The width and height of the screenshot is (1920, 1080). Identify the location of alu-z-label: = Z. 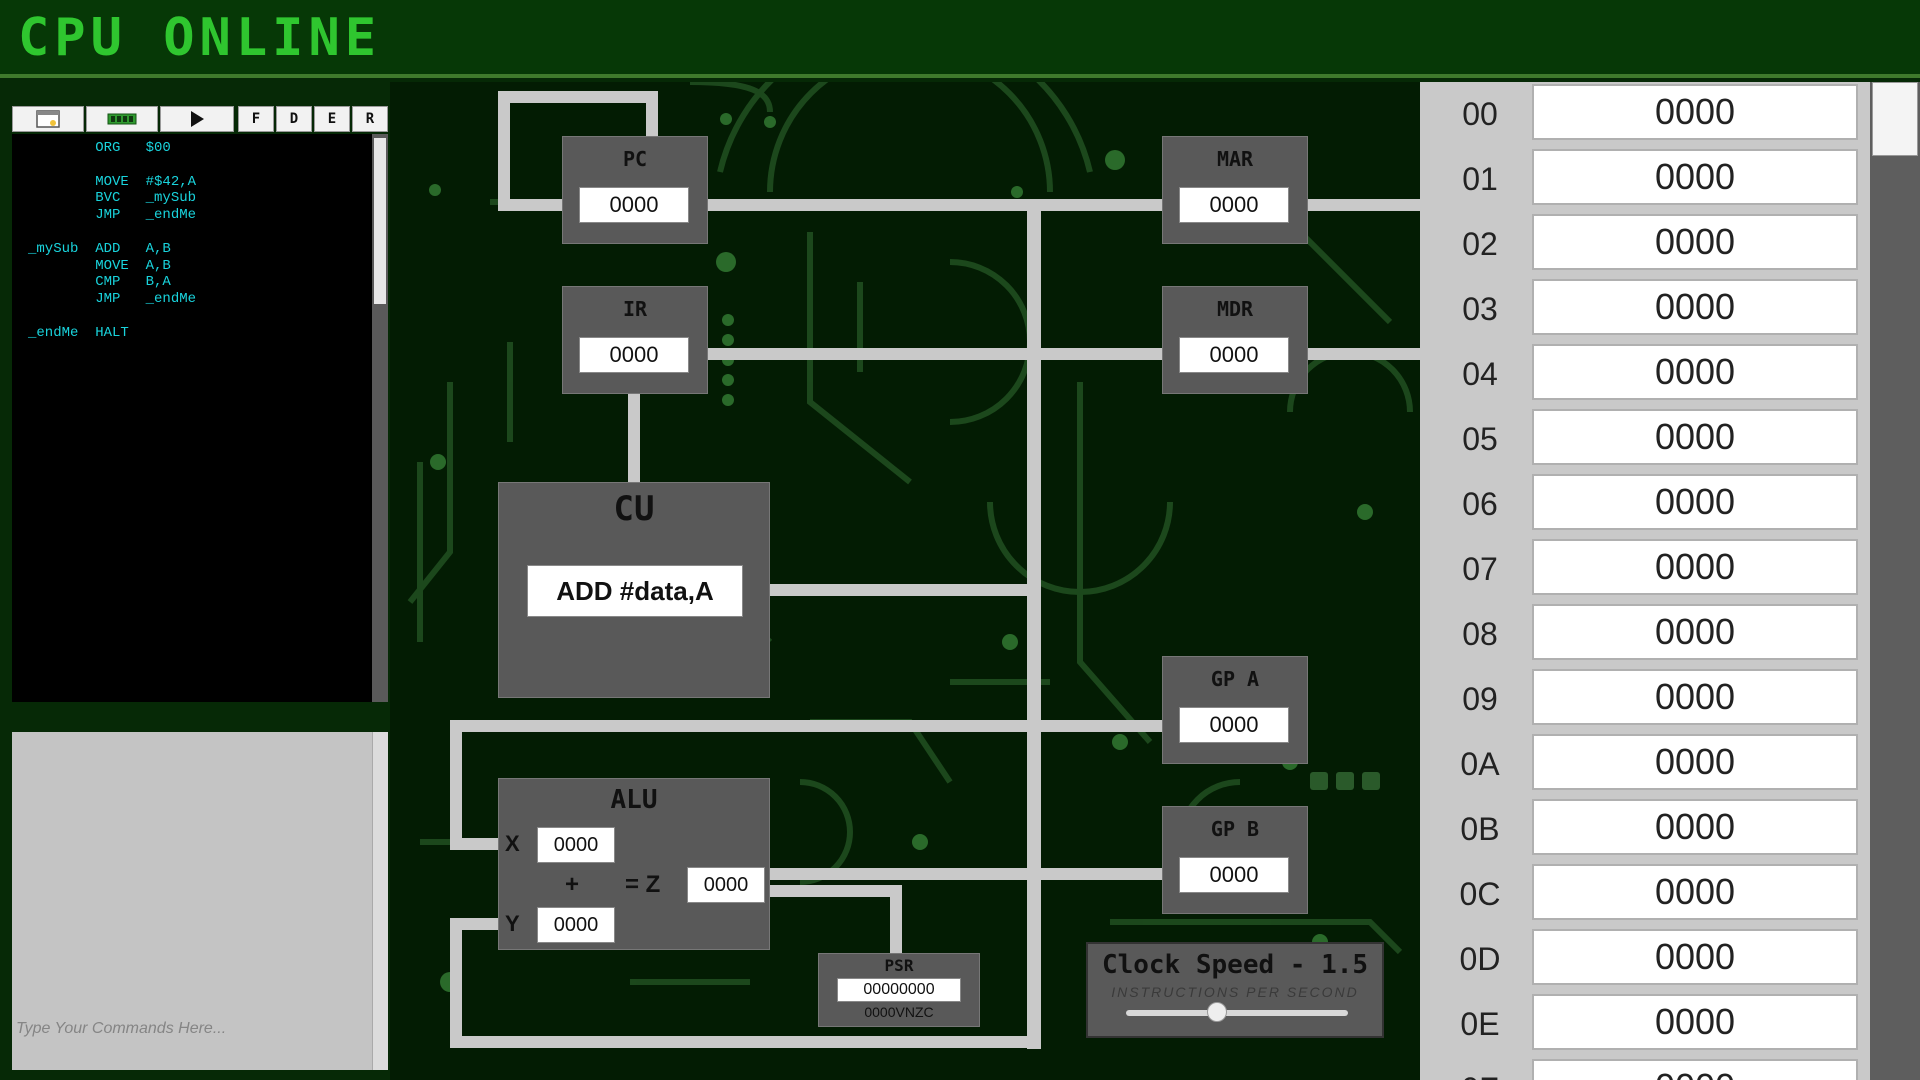
(643, 884).